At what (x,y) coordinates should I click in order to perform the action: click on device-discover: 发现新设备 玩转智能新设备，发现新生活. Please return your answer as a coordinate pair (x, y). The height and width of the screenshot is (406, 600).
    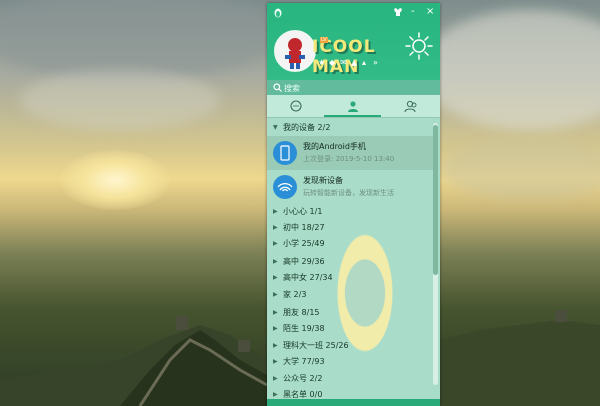
    Looking at the image, I should click on (350, 187).